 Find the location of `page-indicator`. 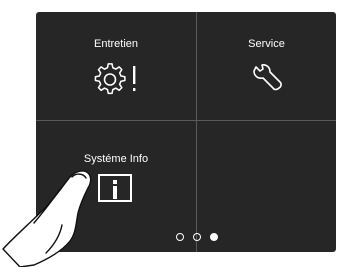

page-indicator is located at coordinates (197, 237).